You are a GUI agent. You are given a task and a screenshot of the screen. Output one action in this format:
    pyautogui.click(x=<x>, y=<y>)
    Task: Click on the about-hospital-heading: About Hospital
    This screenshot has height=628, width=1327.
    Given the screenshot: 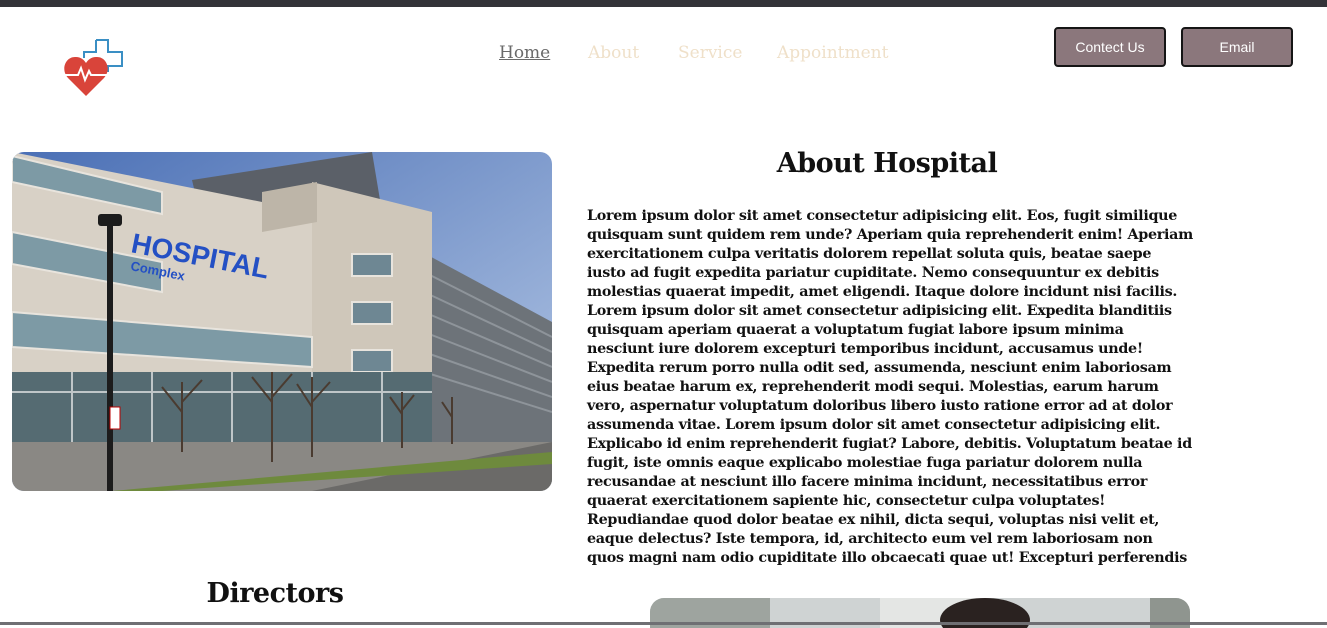 What is the action you would take?
    pyautogui.click(x=887, y=163)
    